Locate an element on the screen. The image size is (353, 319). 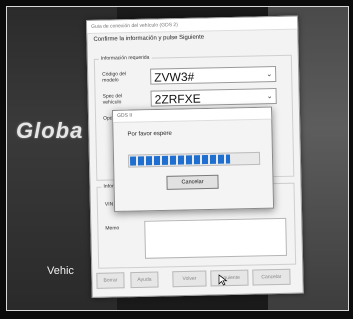
clear-button: Borrar is located at coordinates (110, 280).